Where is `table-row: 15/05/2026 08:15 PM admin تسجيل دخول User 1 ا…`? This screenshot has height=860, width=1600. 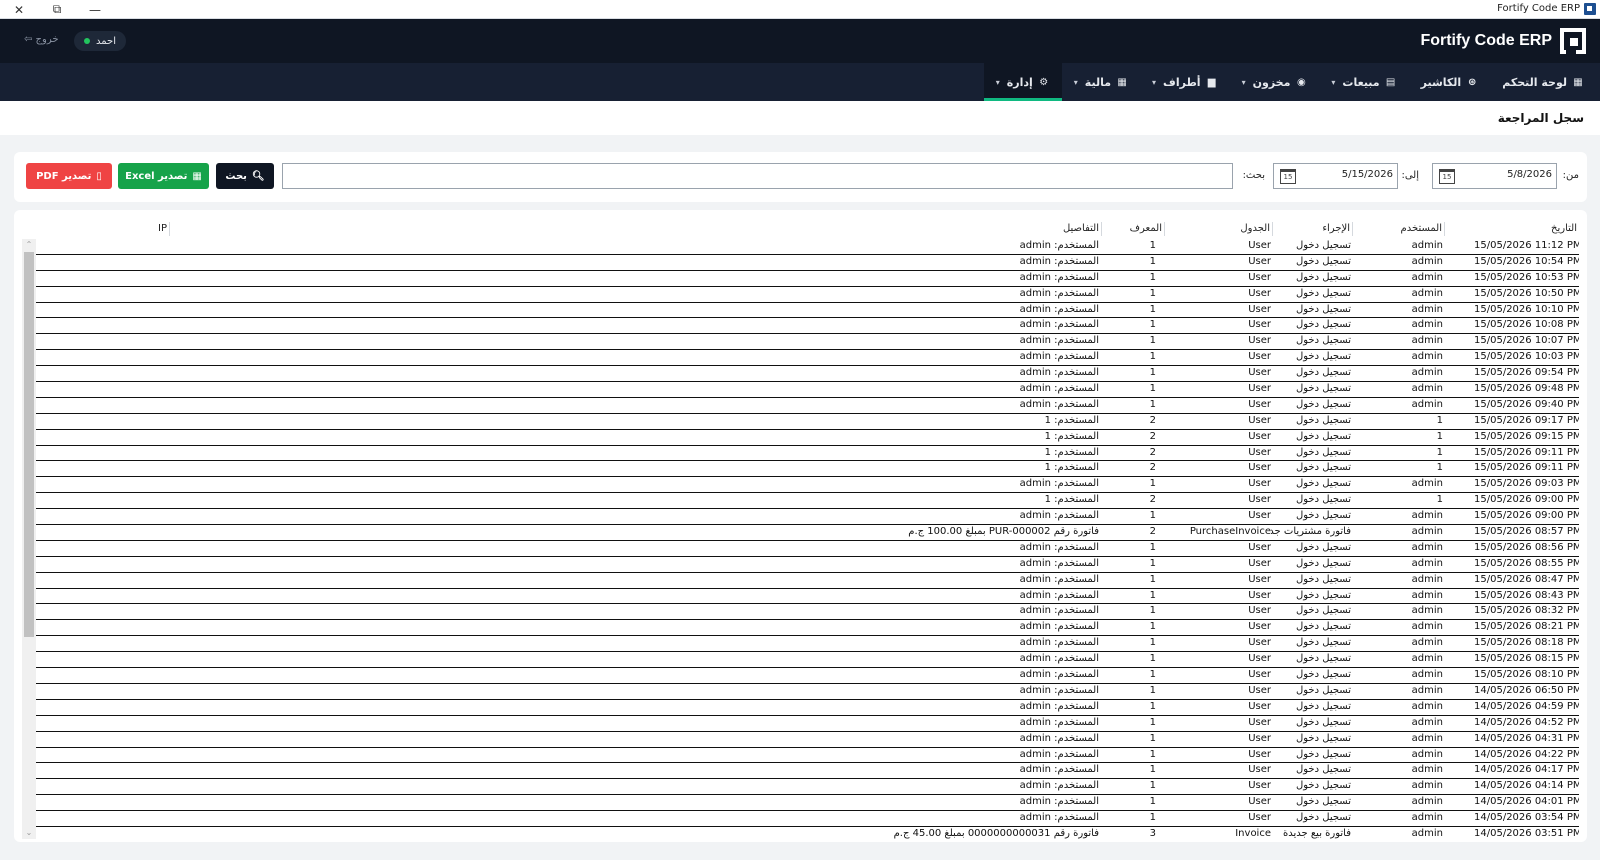 table-row: 15/05/2026 08:15 PM admin تسجيل دخول User 1 ا… is located at coordinates (807, 660).